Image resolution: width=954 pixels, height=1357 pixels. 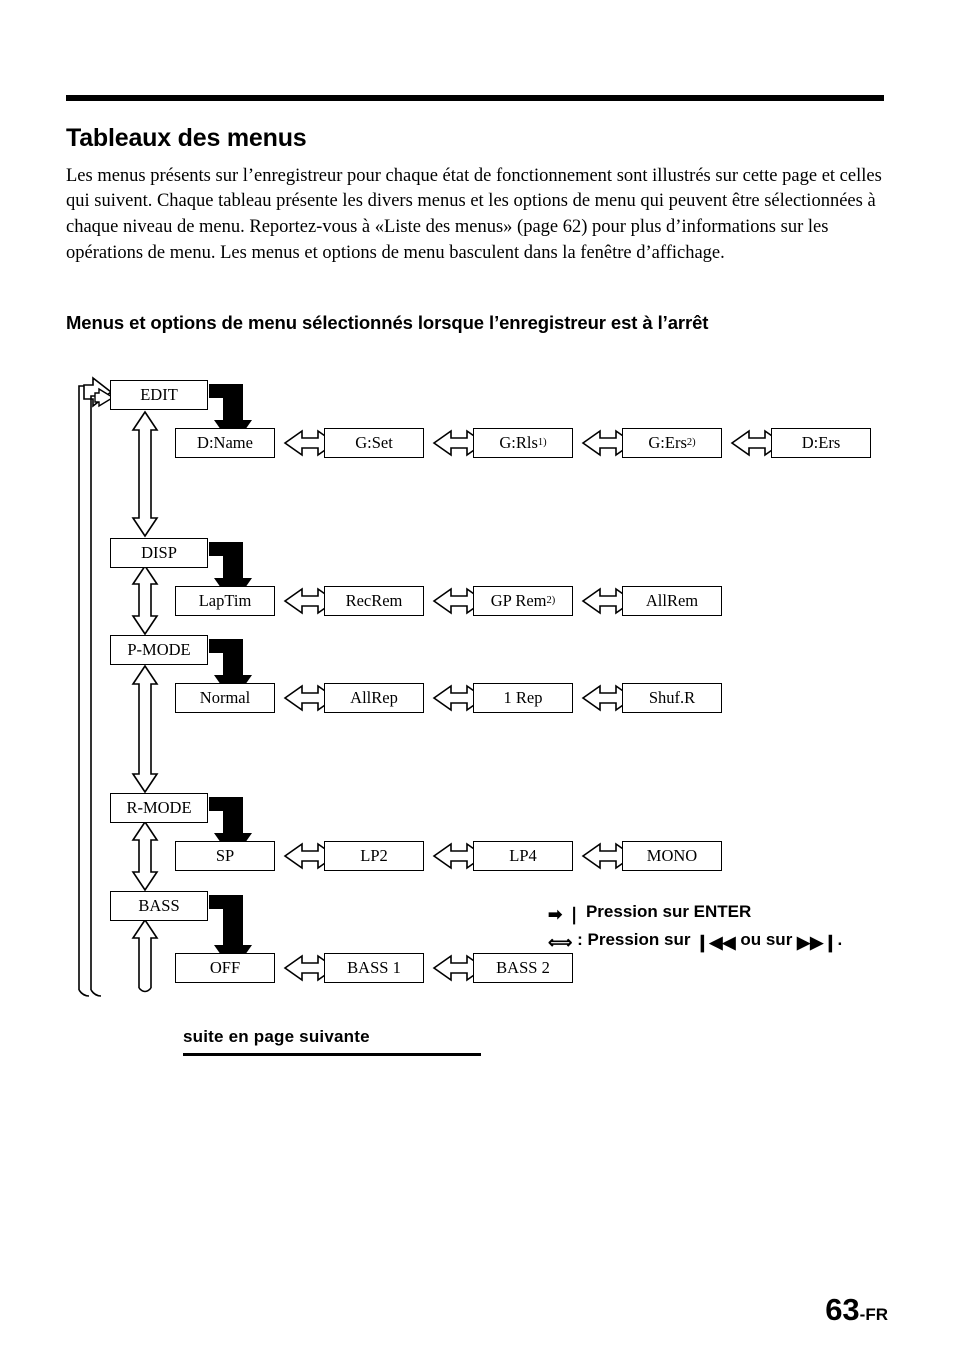 I want to click on option-label: OFF, so click(x=225, y=967).